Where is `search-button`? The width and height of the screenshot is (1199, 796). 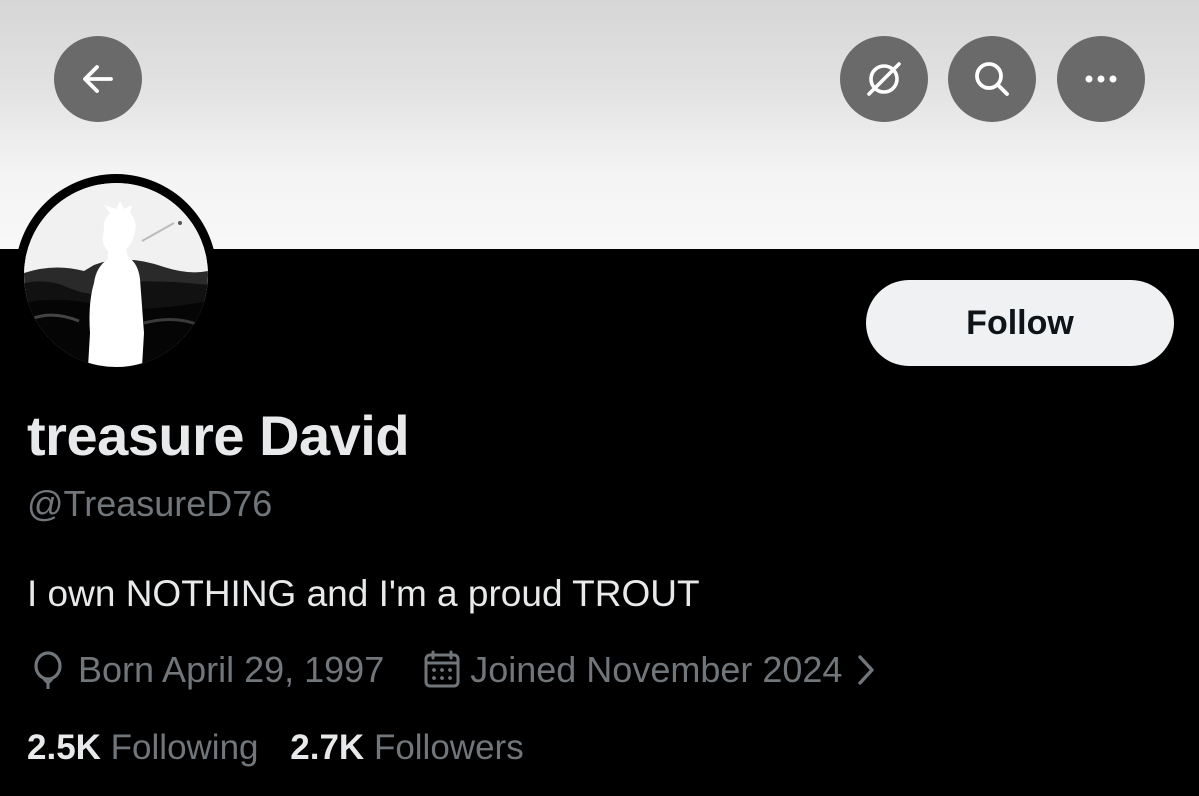
search-button is located at coordinates (992, 79).